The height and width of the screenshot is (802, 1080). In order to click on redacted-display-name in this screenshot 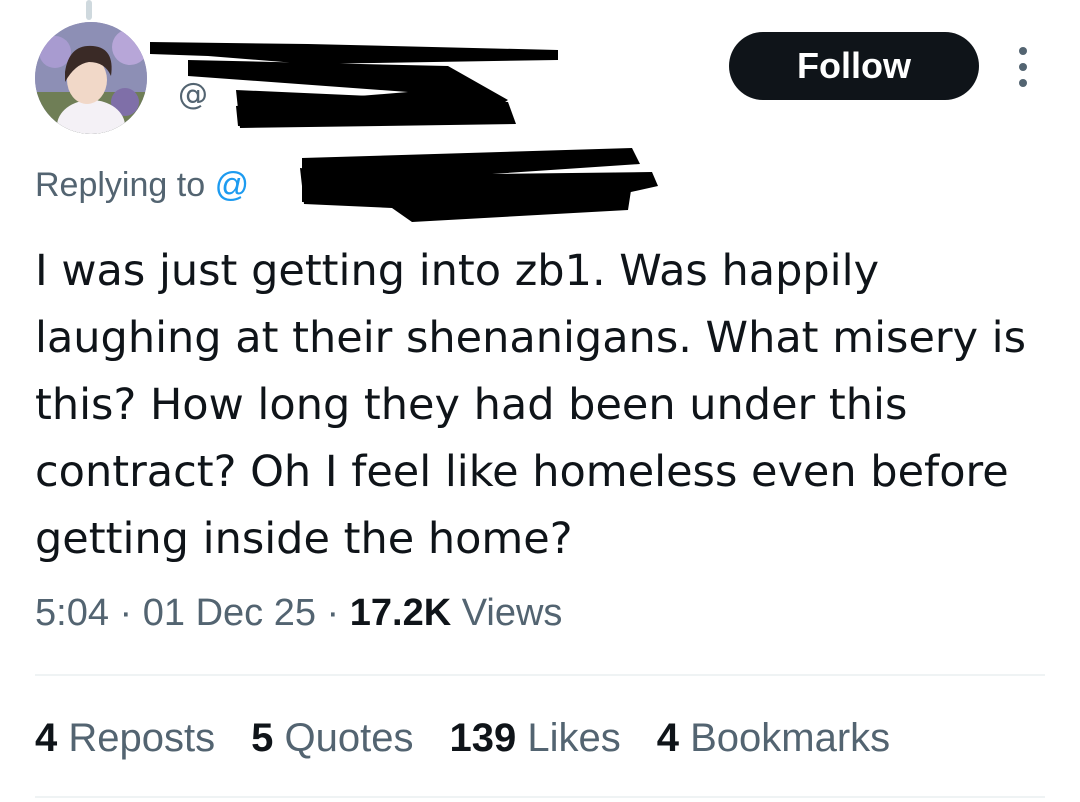, I will do `click(354, 85)`.